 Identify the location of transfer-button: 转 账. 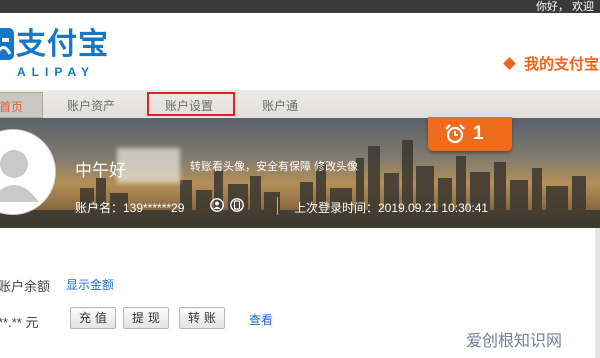
(202, 318).